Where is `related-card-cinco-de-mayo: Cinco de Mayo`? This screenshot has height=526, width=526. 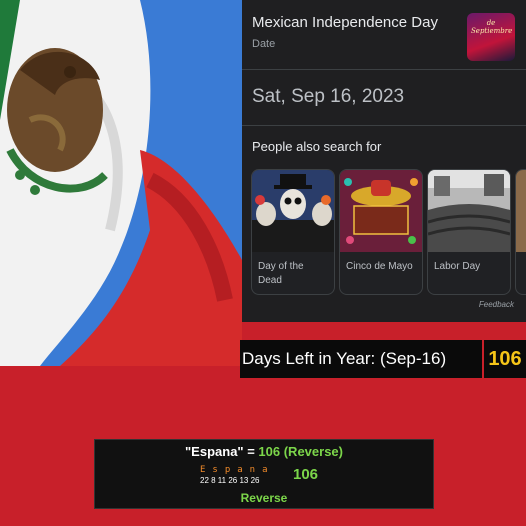 related-card-cinco-de-mayo: Cinco de Mayo is located at coordinates (381, 232).